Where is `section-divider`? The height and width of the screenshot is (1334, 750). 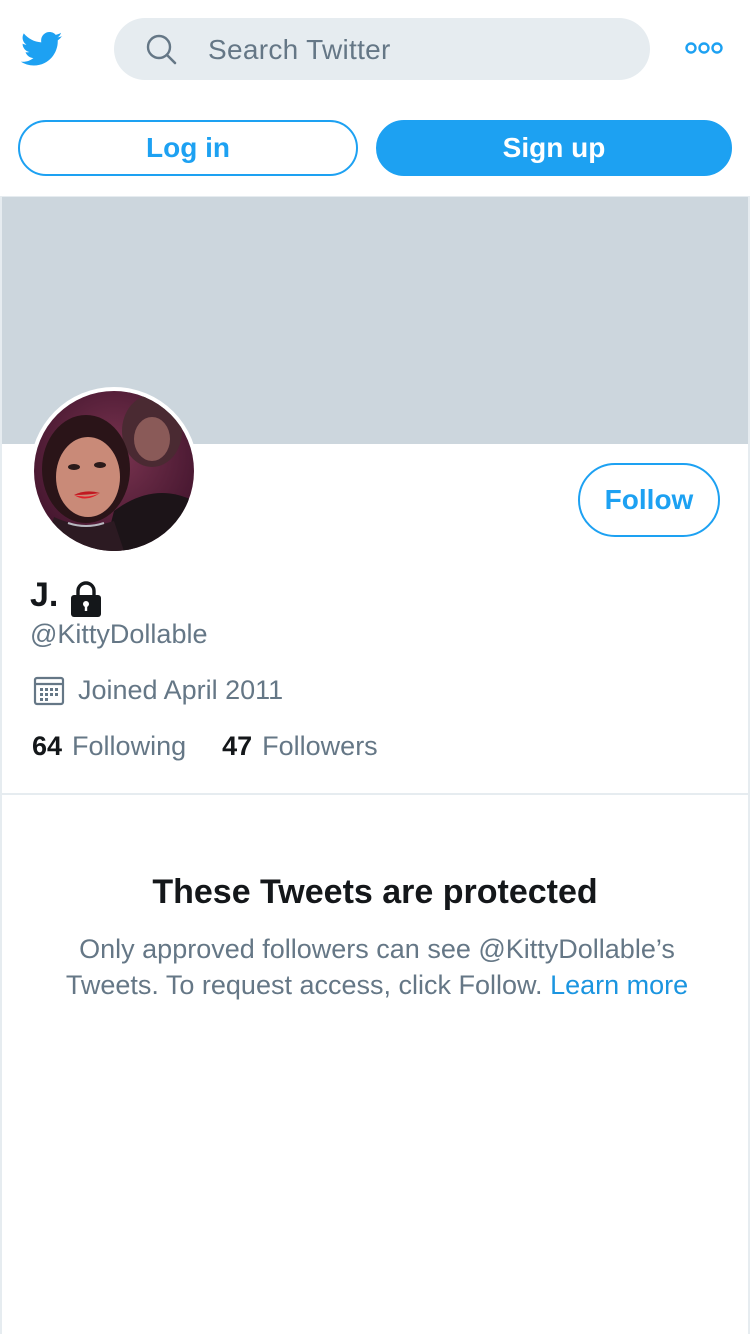 section-divider is located at coordinates (375, 794).